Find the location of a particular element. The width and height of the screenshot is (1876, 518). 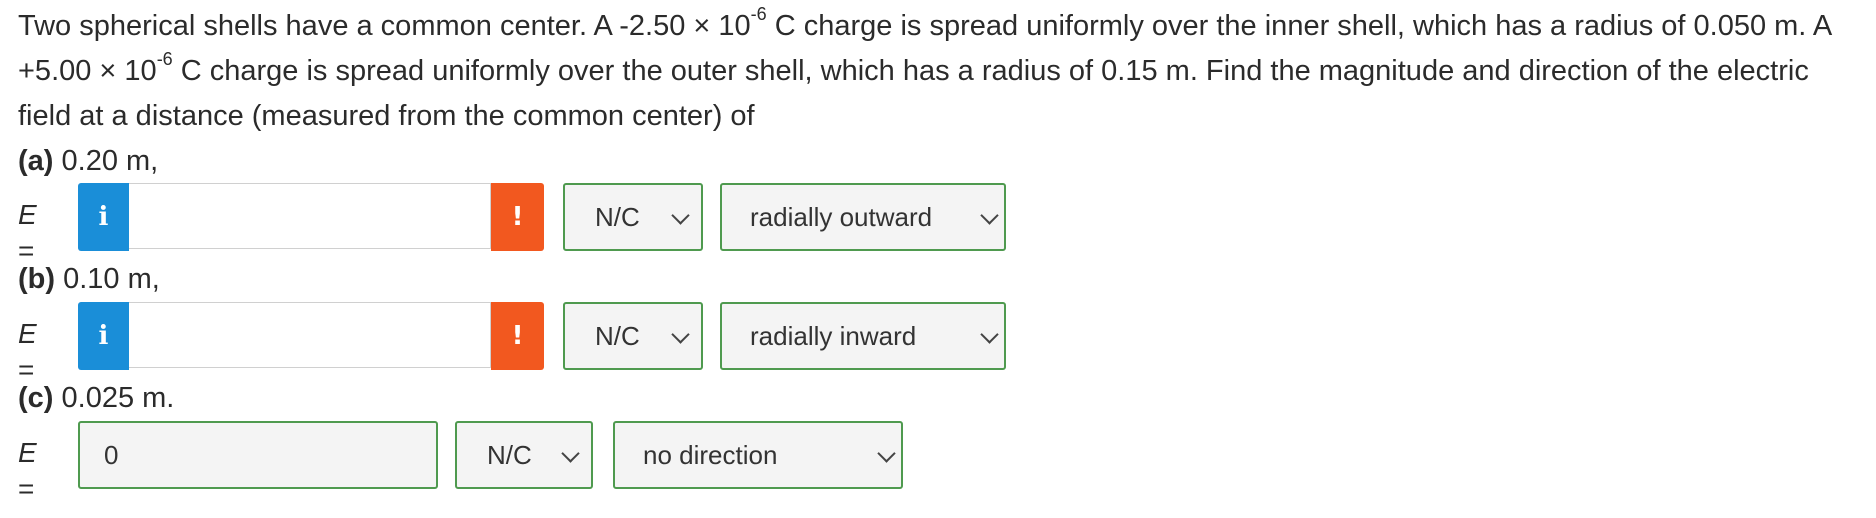

part-b-text: 0.10 m, is located at coordinates (107, 279).